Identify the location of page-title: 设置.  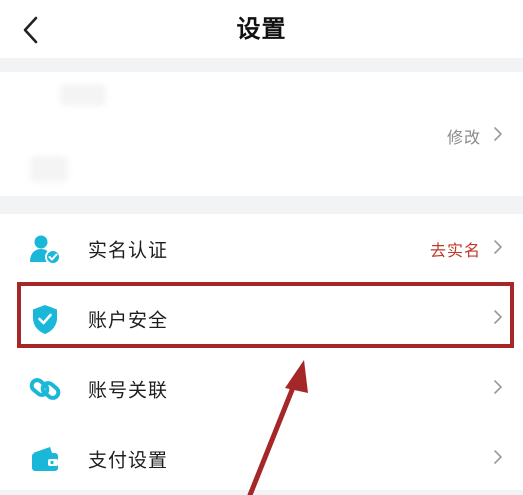
(261, 29).